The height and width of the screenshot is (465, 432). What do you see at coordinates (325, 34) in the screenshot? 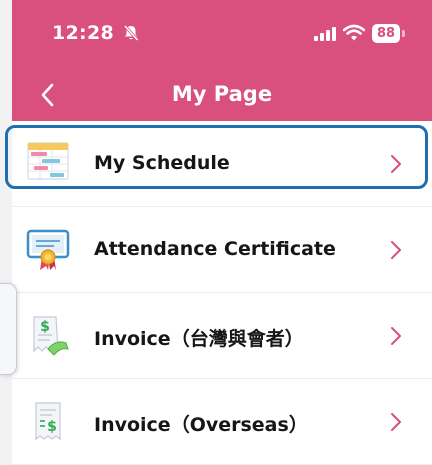
I see `signal-icon` at bounding box center [325, 34].